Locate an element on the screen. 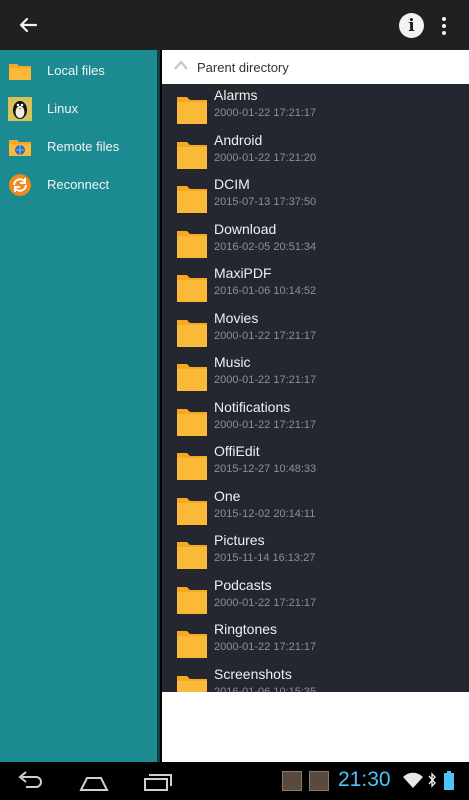  sidebar-item-local-files: Local files is located at coordinates (78, 71).